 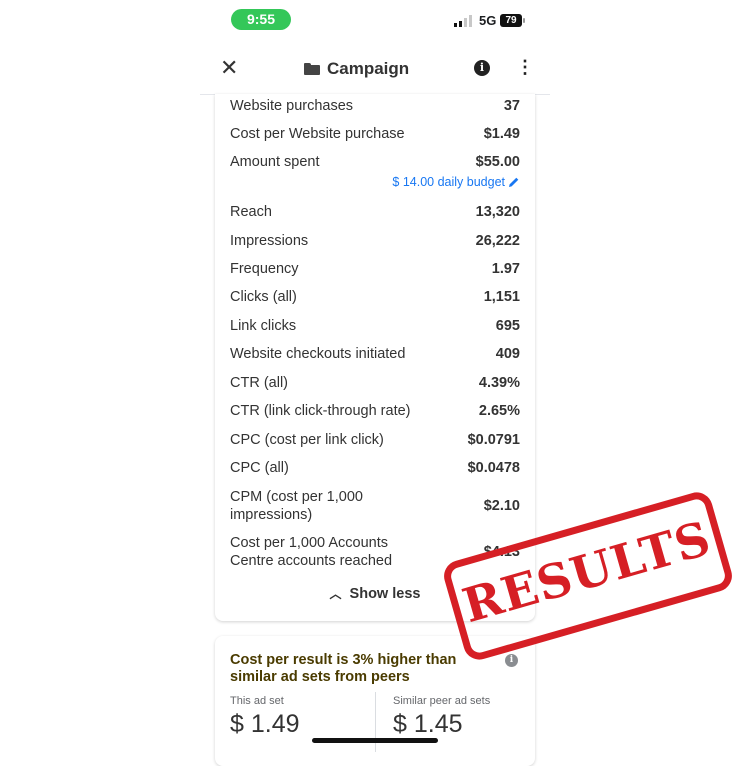 I want to click on nav-title-group: Campaign, so click(x=356, y=69).